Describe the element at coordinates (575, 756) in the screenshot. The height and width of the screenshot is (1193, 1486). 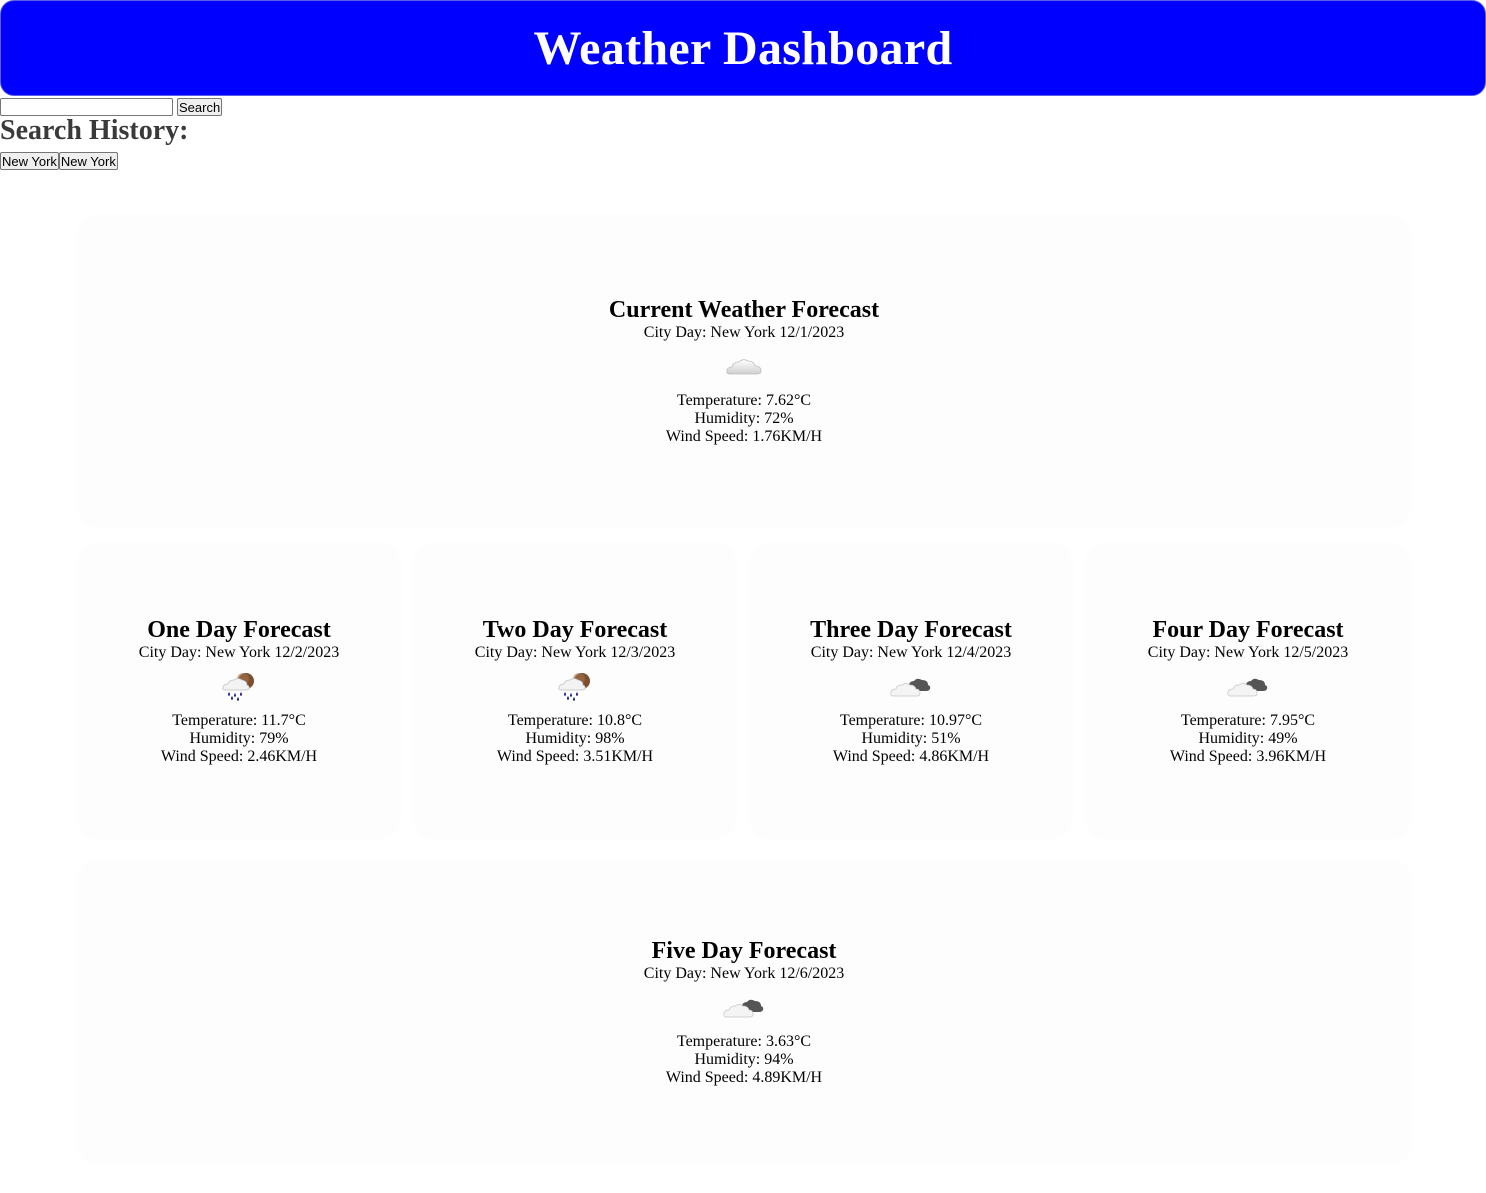
I see `wind-speed-value: Wind Speed: 3.51KM/H` at that location.